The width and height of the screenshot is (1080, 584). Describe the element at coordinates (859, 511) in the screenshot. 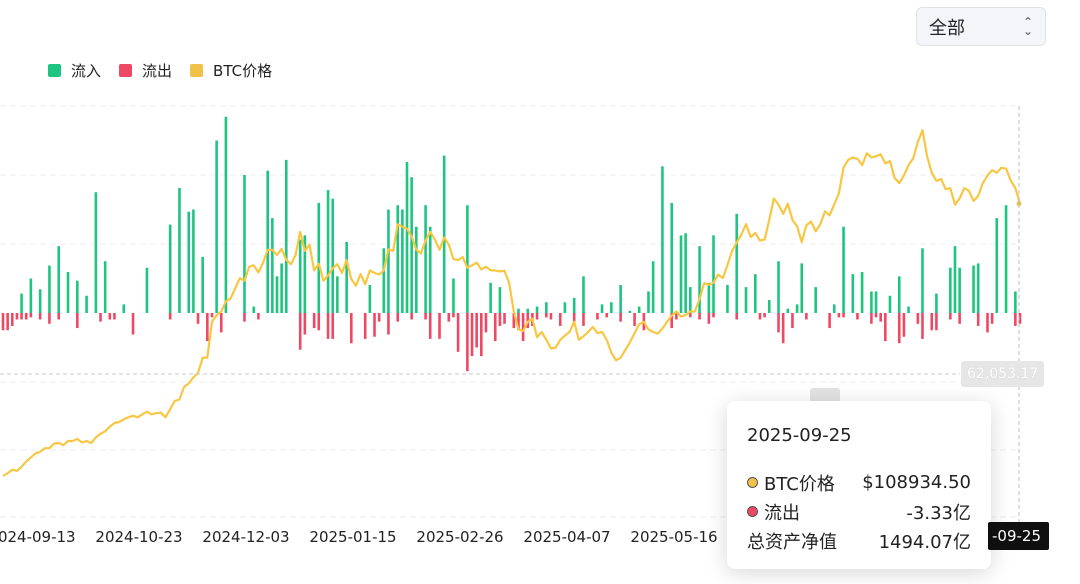

I see `tooltip-row-outflow: 流出 -3.33亿` at that location.